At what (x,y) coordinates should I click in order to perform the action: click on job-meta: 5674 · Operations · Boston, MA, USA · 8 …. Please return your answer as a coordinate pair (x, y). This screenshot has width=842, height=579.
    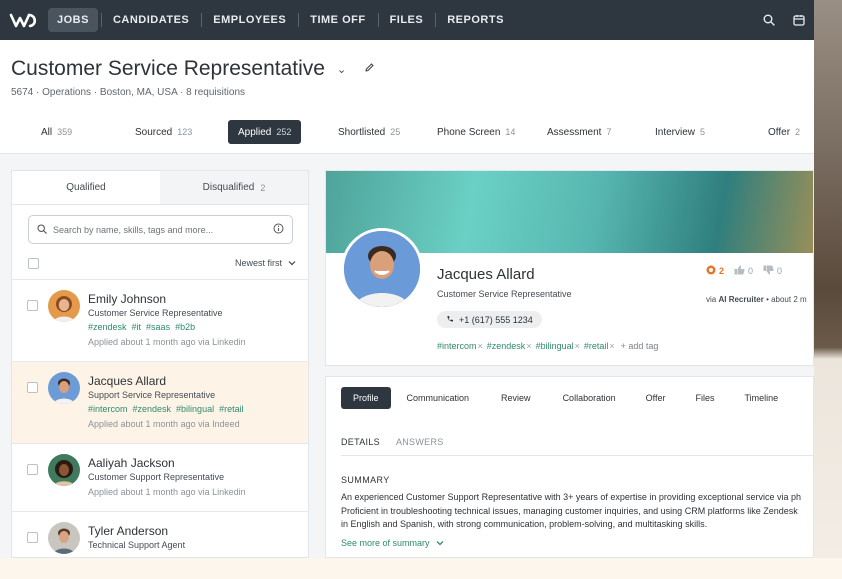
    Looking at the image, I should click on (128, 92).